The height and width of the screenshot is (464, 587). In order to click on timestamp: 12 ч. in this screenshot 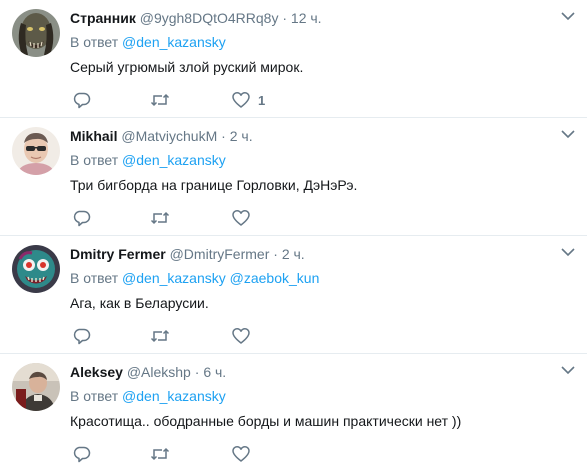, I will do `click(306, 18)`.